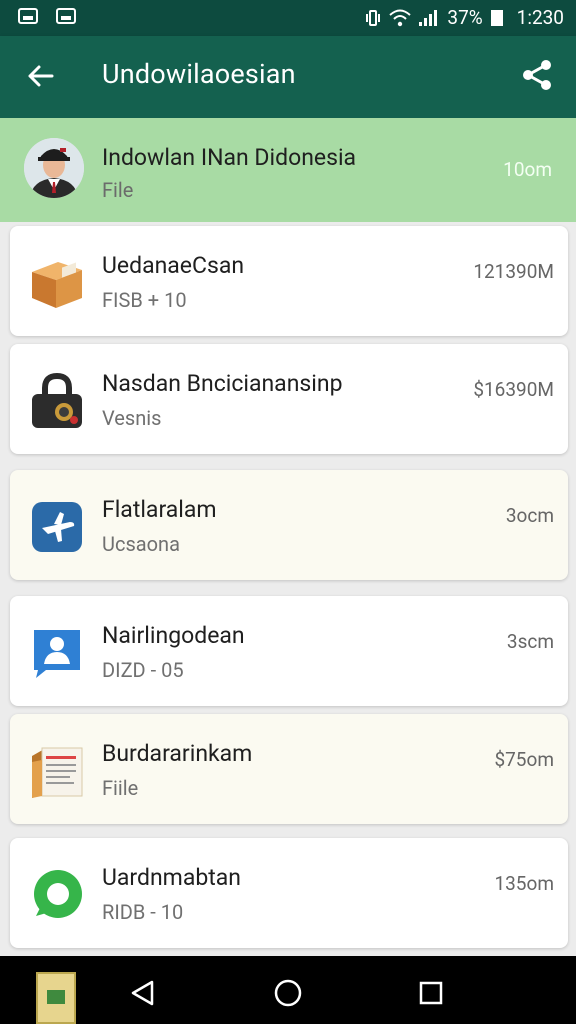 The height and width of the screenshot is (1024, 576). Describe the element at coordinates (173, 635) in the screenshot. I see `item-title: Nairlingodean` at that location.